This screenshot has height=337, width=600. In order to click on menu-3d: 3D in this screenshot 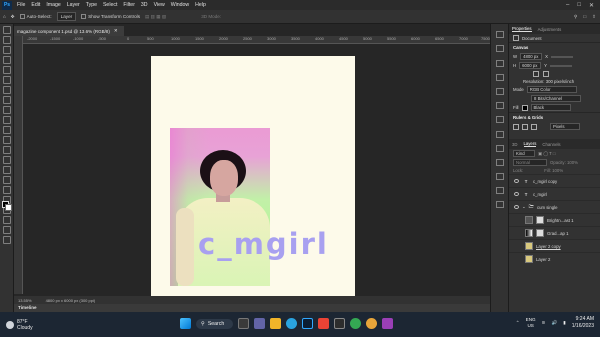, I will do `click(144, 5)`.